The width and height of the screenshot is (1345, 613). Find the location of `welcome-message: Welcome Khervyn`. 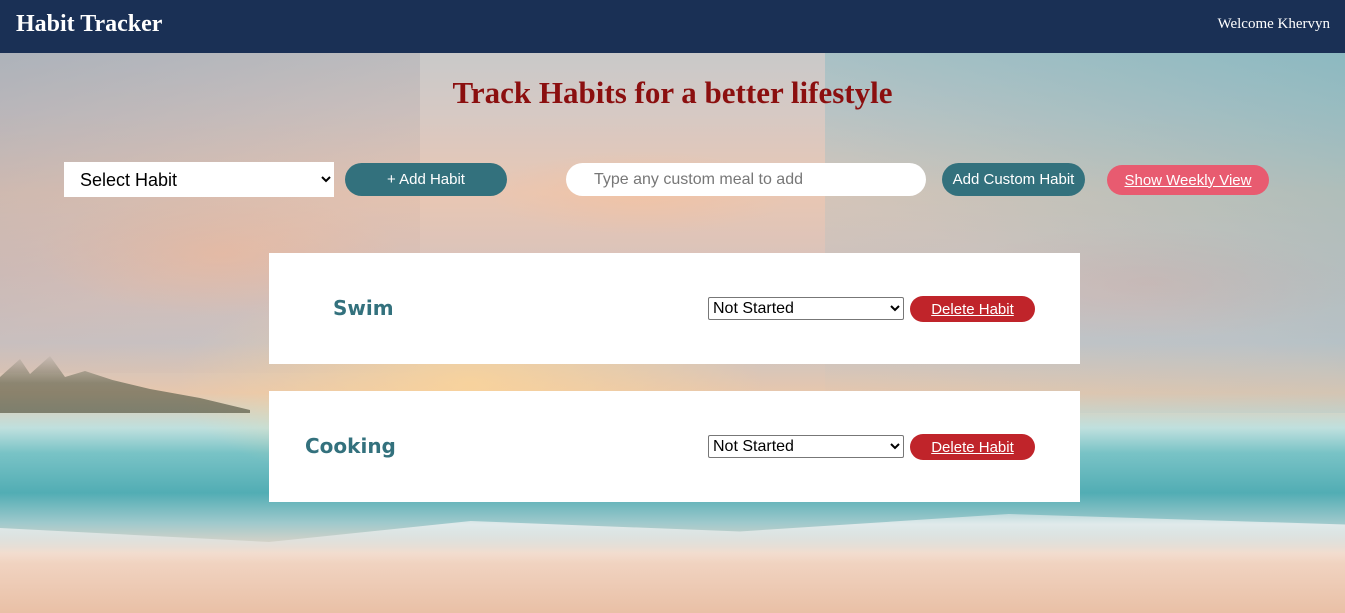

welcome-message: Welcome Khervyn is located at coordinates (1274, 24).